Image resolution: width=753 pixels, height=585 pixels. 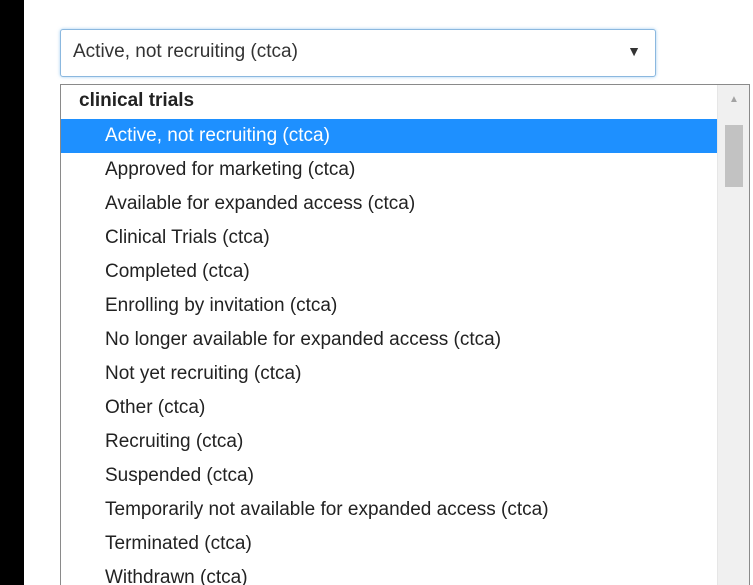 I want to click on option-clinical-trials: Clinical Trials (ctca), so click(x=389, y=238).